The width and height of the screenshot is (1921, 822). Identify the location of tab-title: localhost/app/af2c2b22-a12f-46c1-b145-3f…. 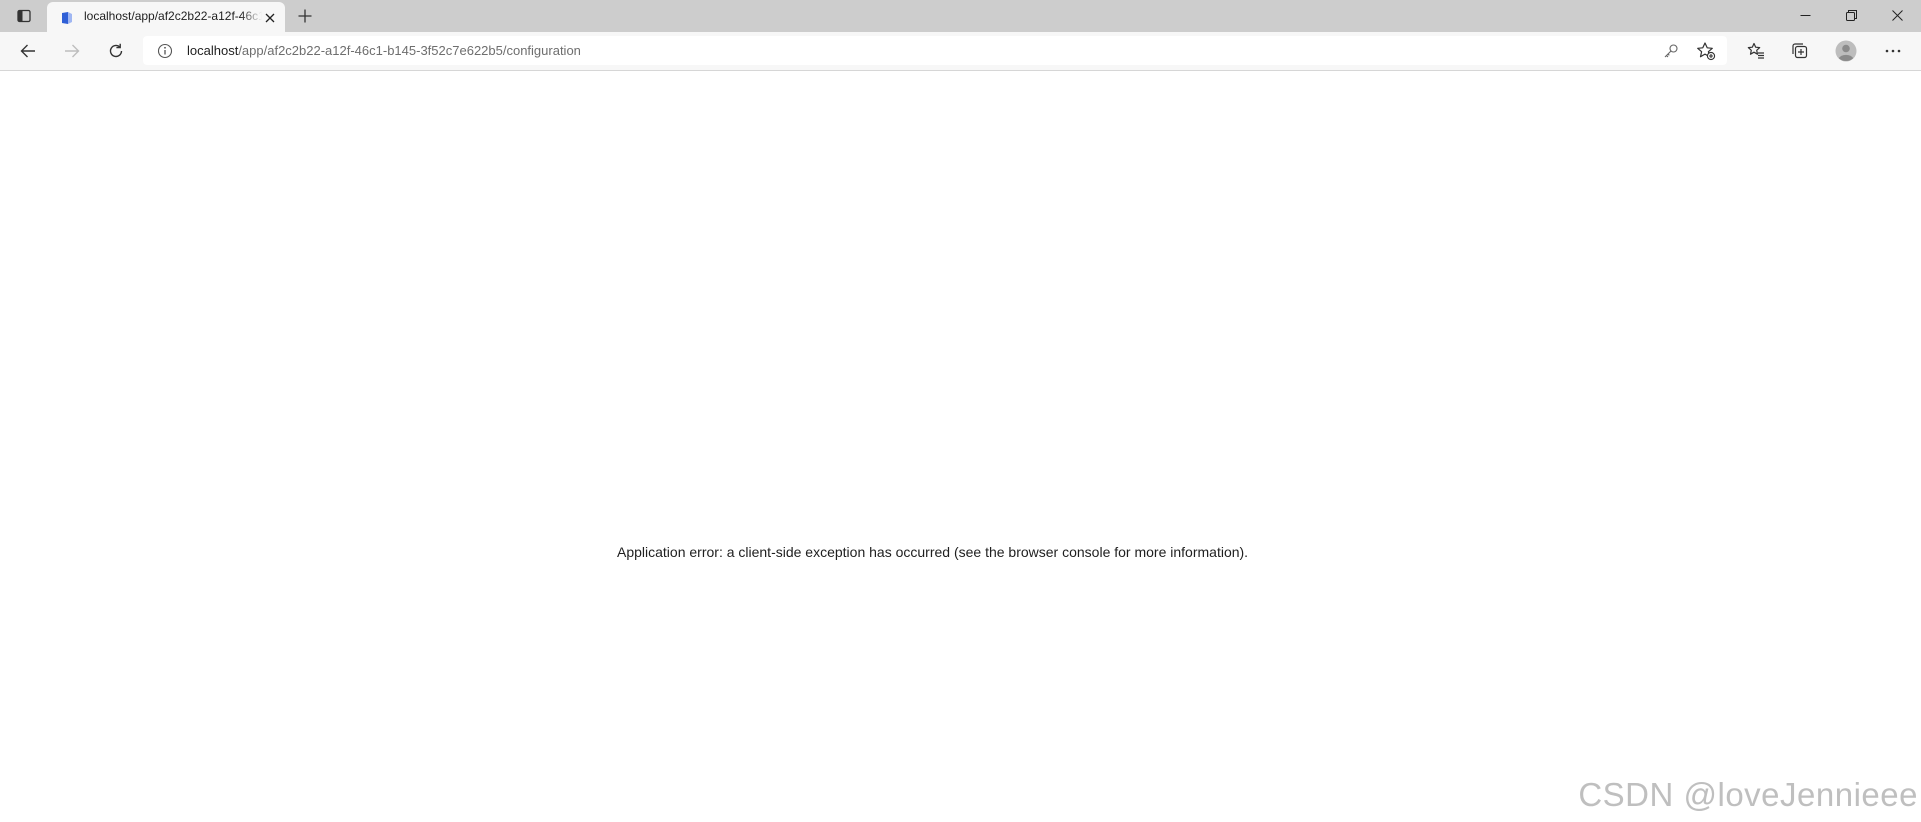
(173, 16).